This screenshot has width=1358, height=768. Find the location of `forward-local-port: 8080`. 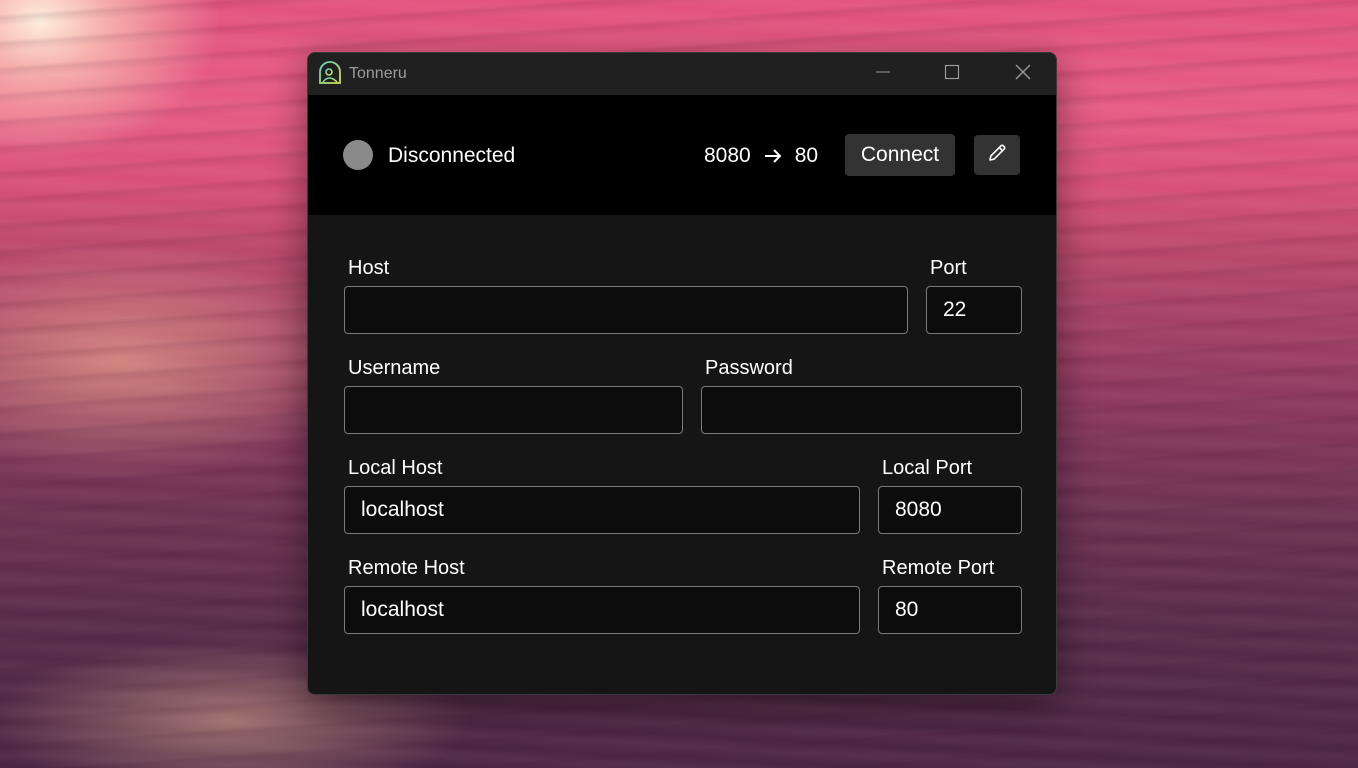

forward-local-port: 8080 is located at coordinates (727, 155).